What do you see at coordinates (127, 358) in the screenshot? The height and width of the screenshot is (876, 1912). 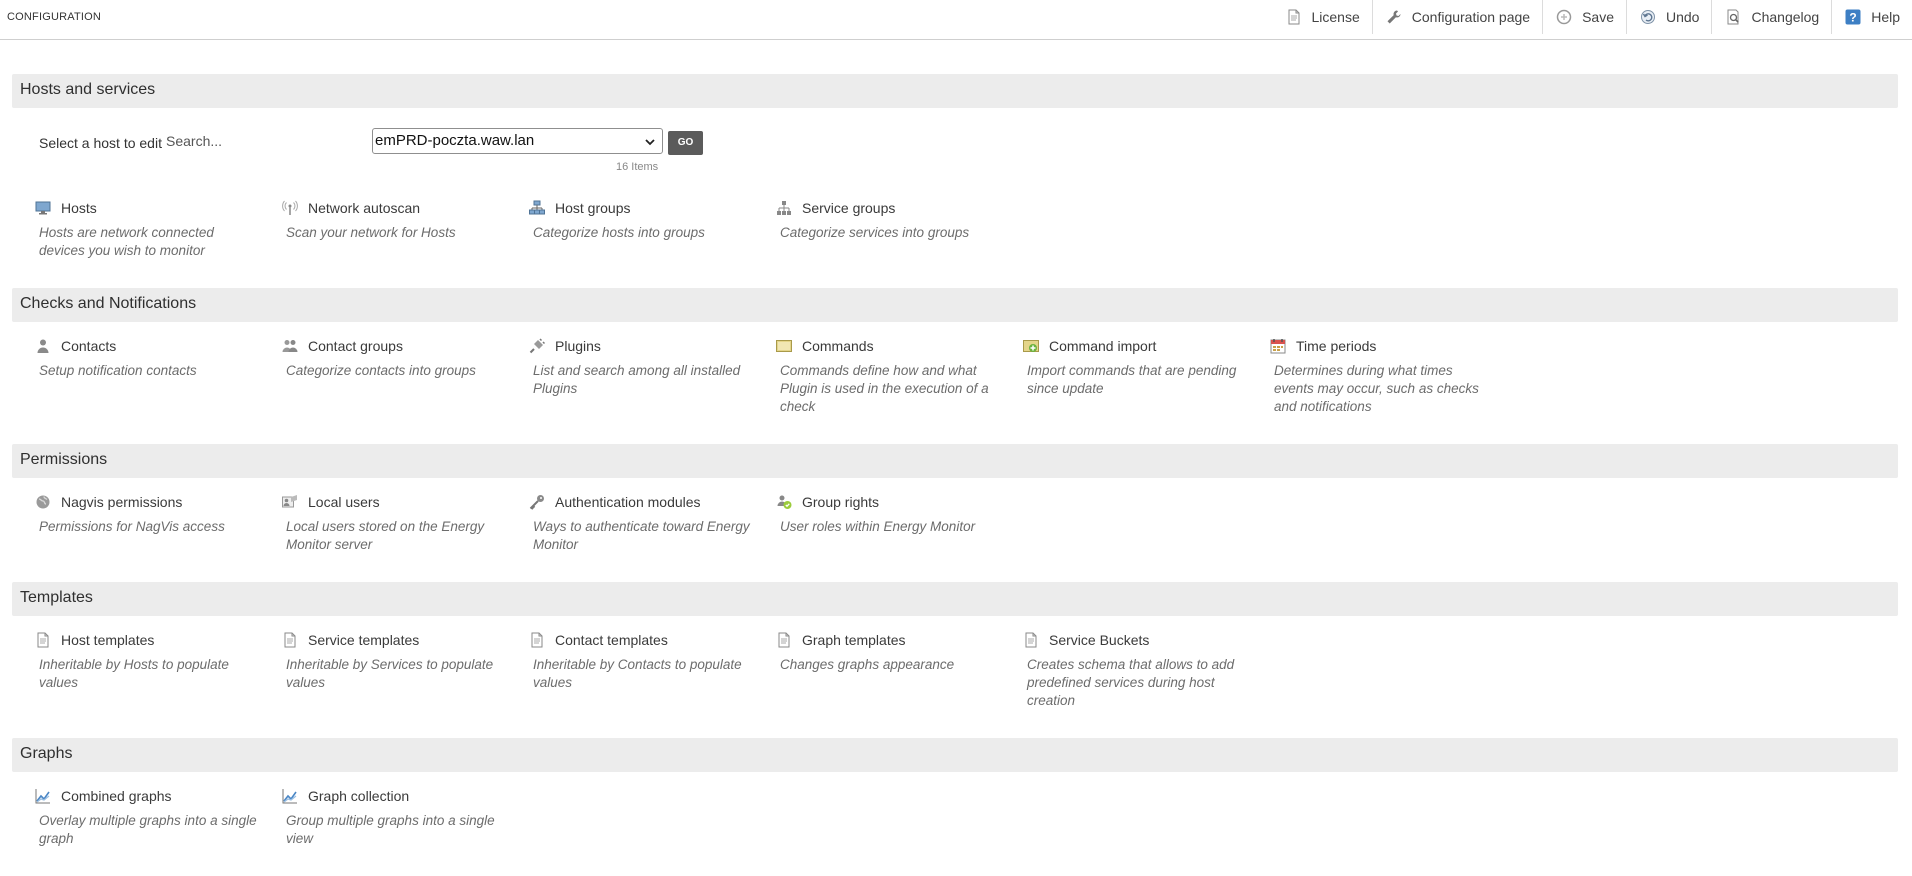 I see `item-contacts: Contacts Setup notification contacts` at bounding box center [127, 358].